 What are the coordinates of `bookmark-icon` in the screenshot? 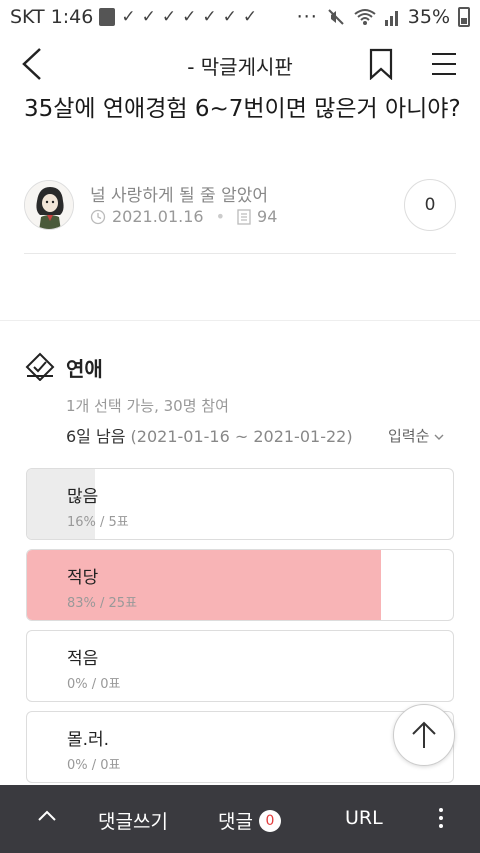 It's located at (381, 64).